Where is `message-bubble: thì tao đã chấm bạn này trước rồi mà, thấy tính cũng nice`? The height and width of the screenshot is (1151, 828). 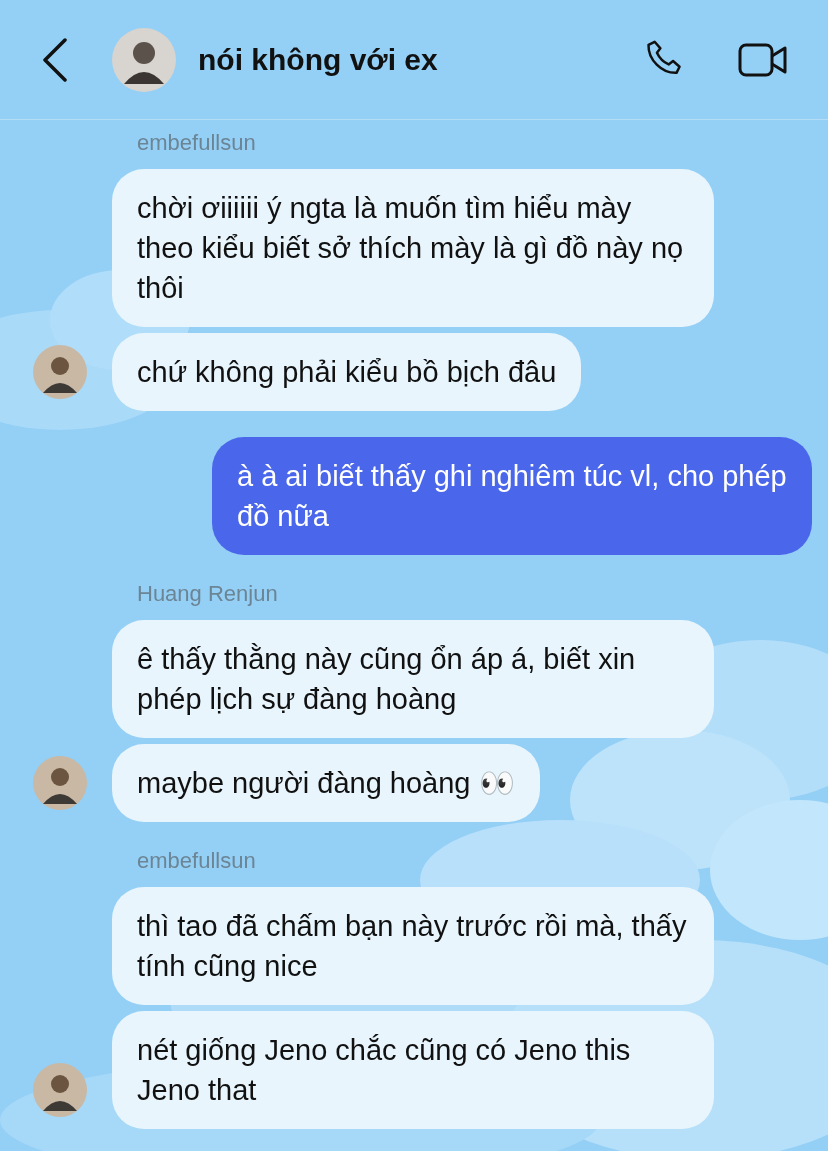
message-bubble: thì tao đã chấm bạn này trước rồi mà, thấy tính cũng nice is located at coordinates (413, 946).